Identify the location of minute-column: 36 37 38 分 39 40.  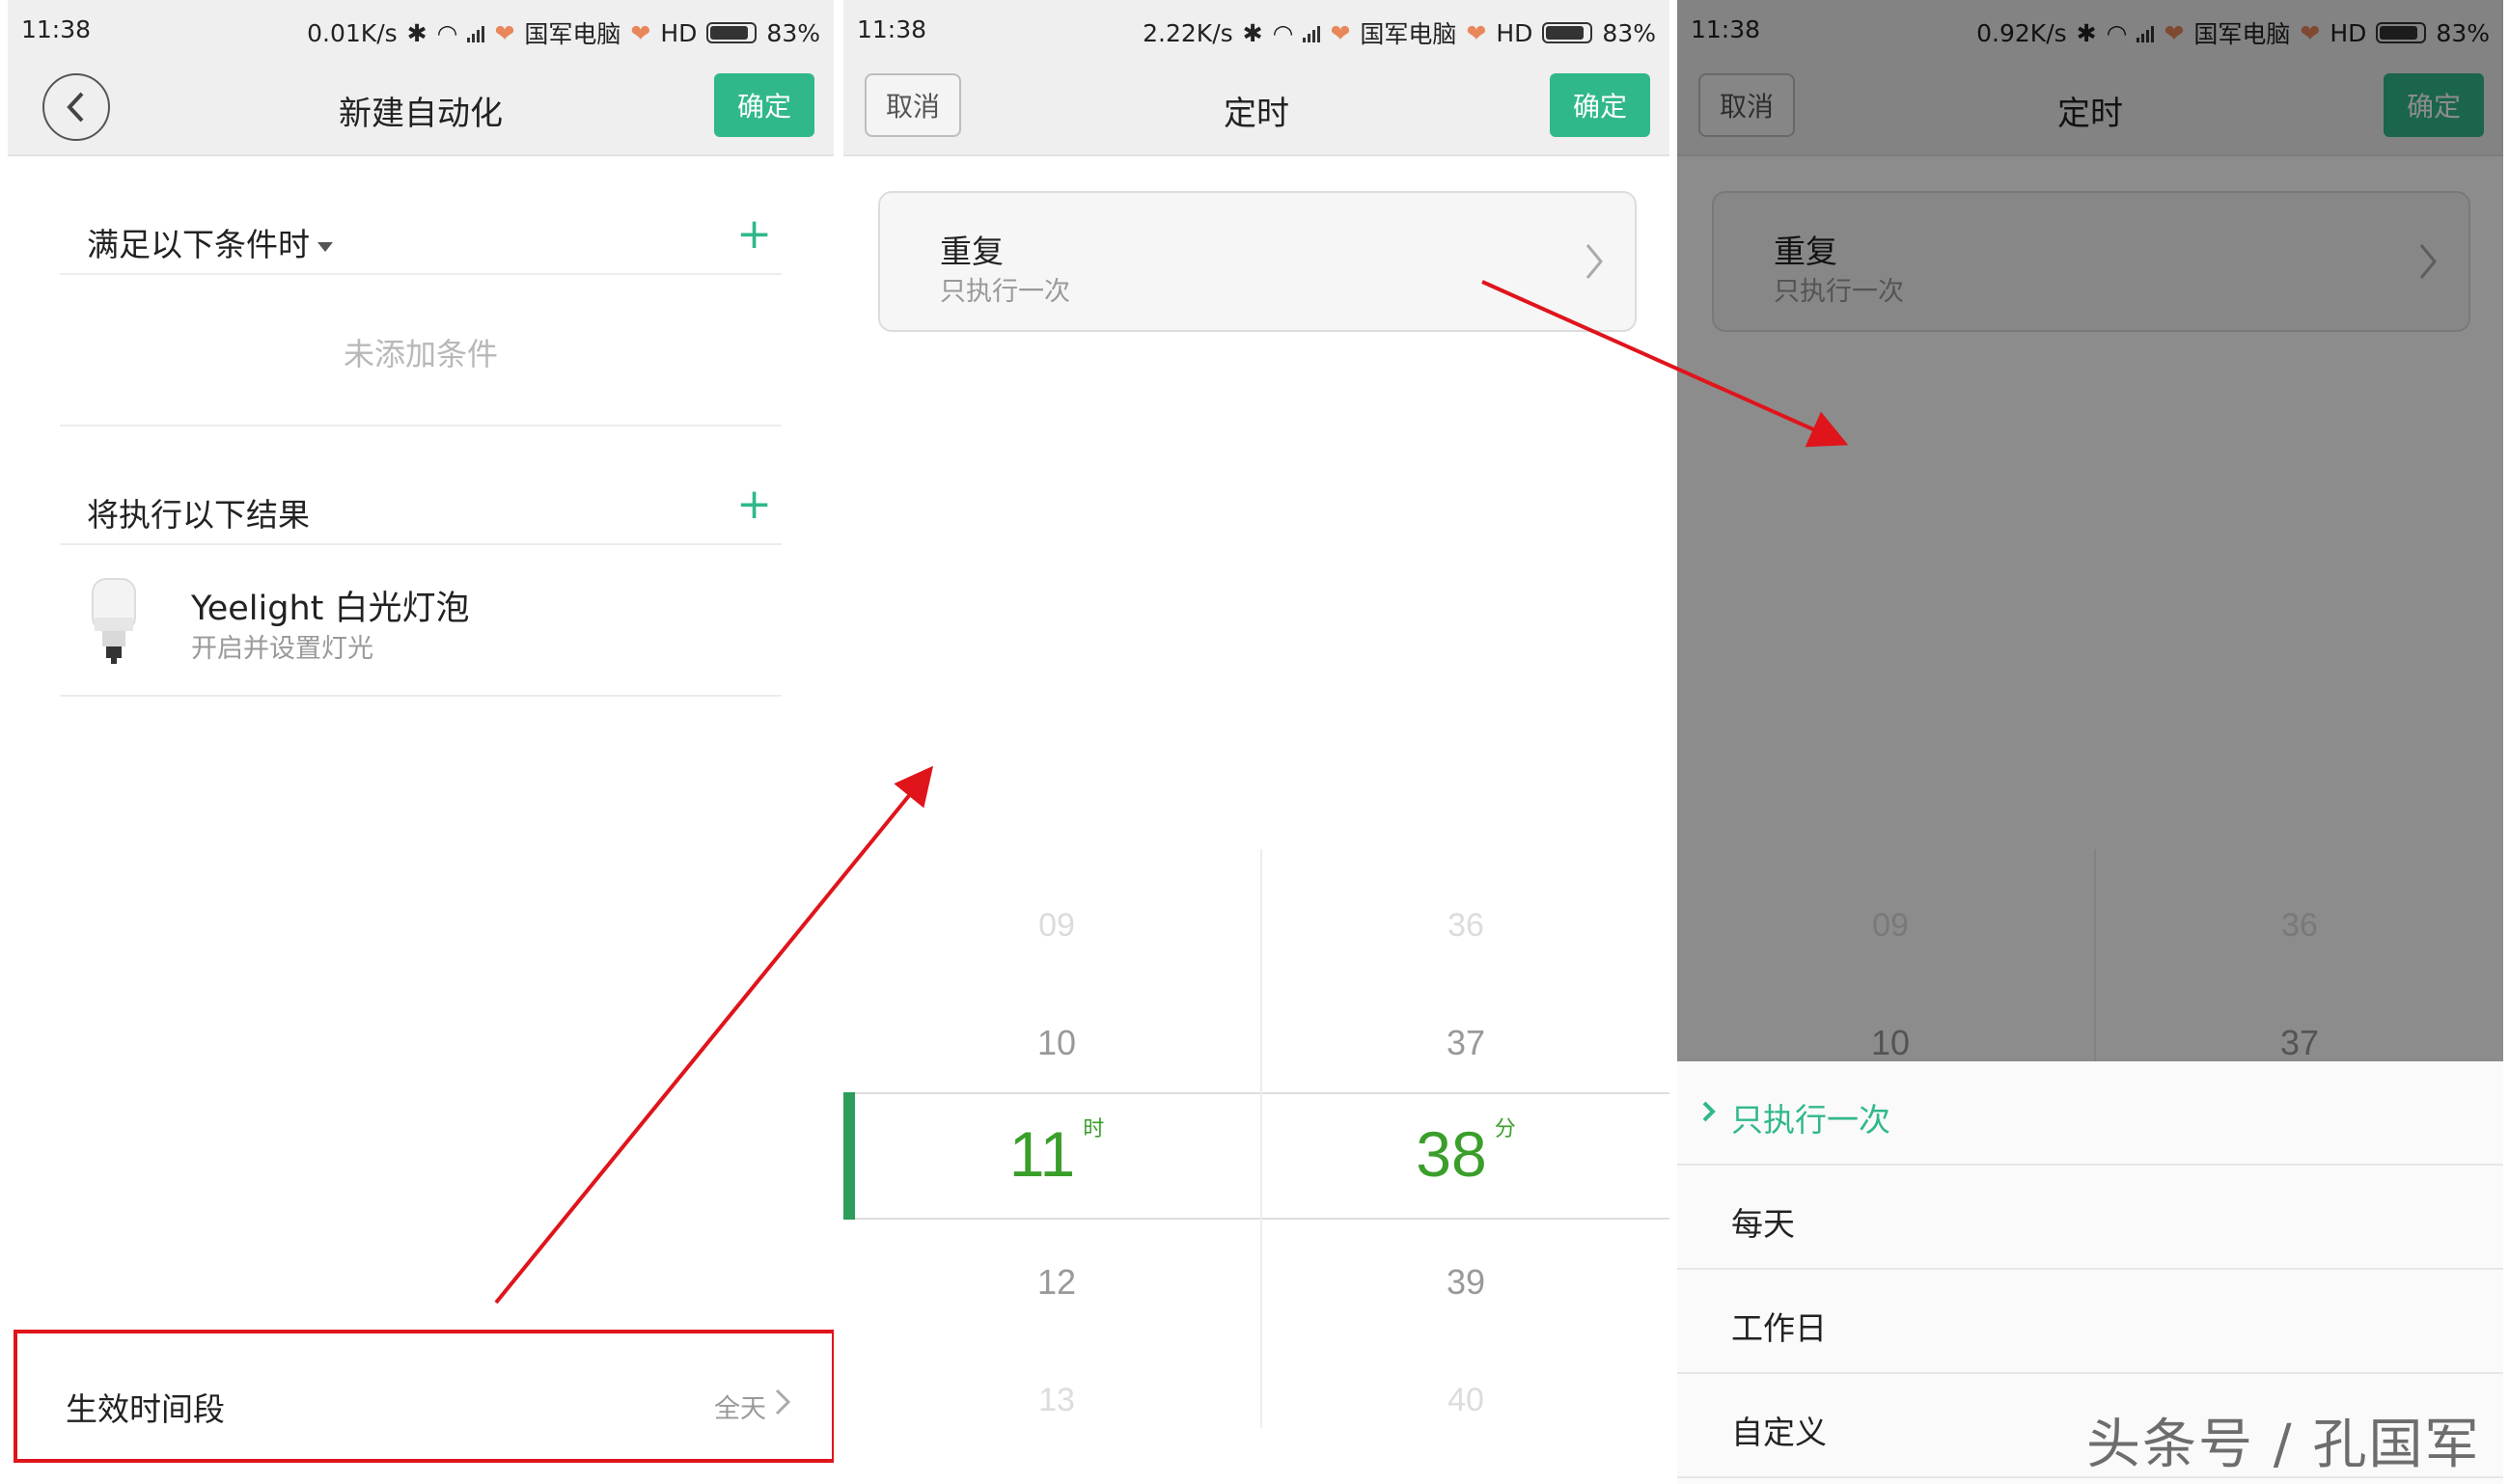
(1465, 1138).